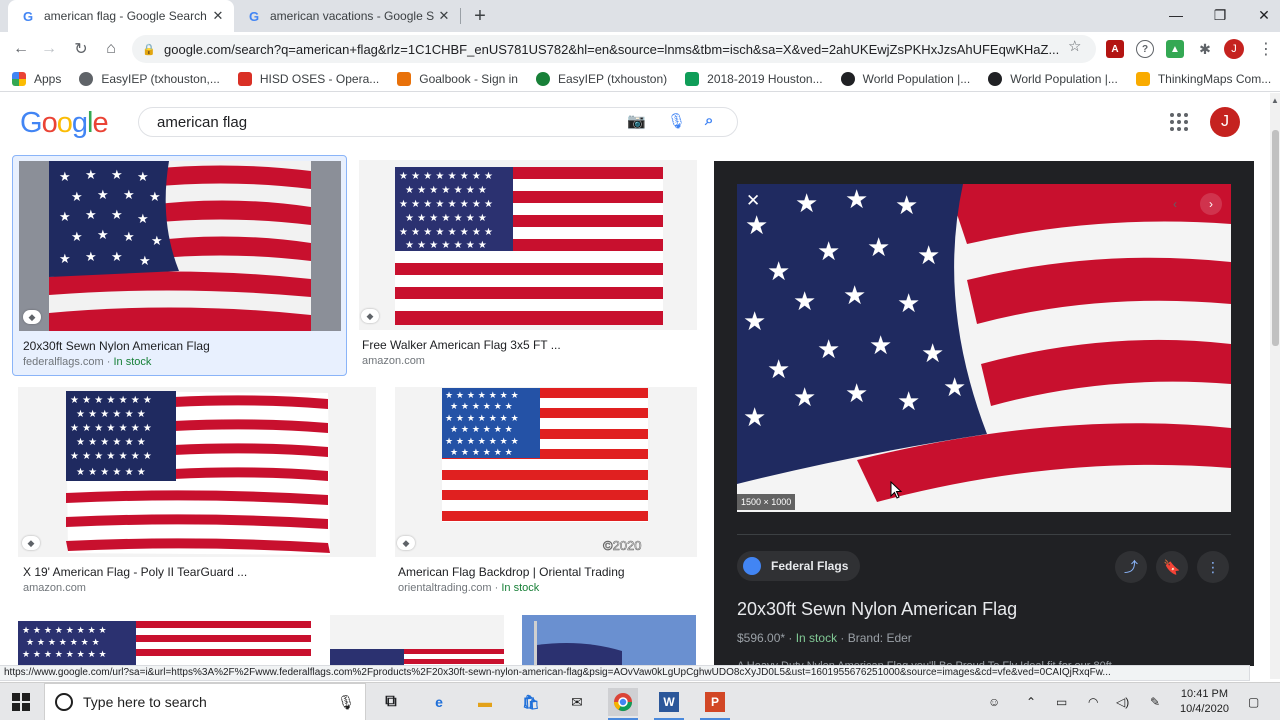 This screenshot has height=720, width=1280. I want to click on google-logo: Google, so click(64, 123).